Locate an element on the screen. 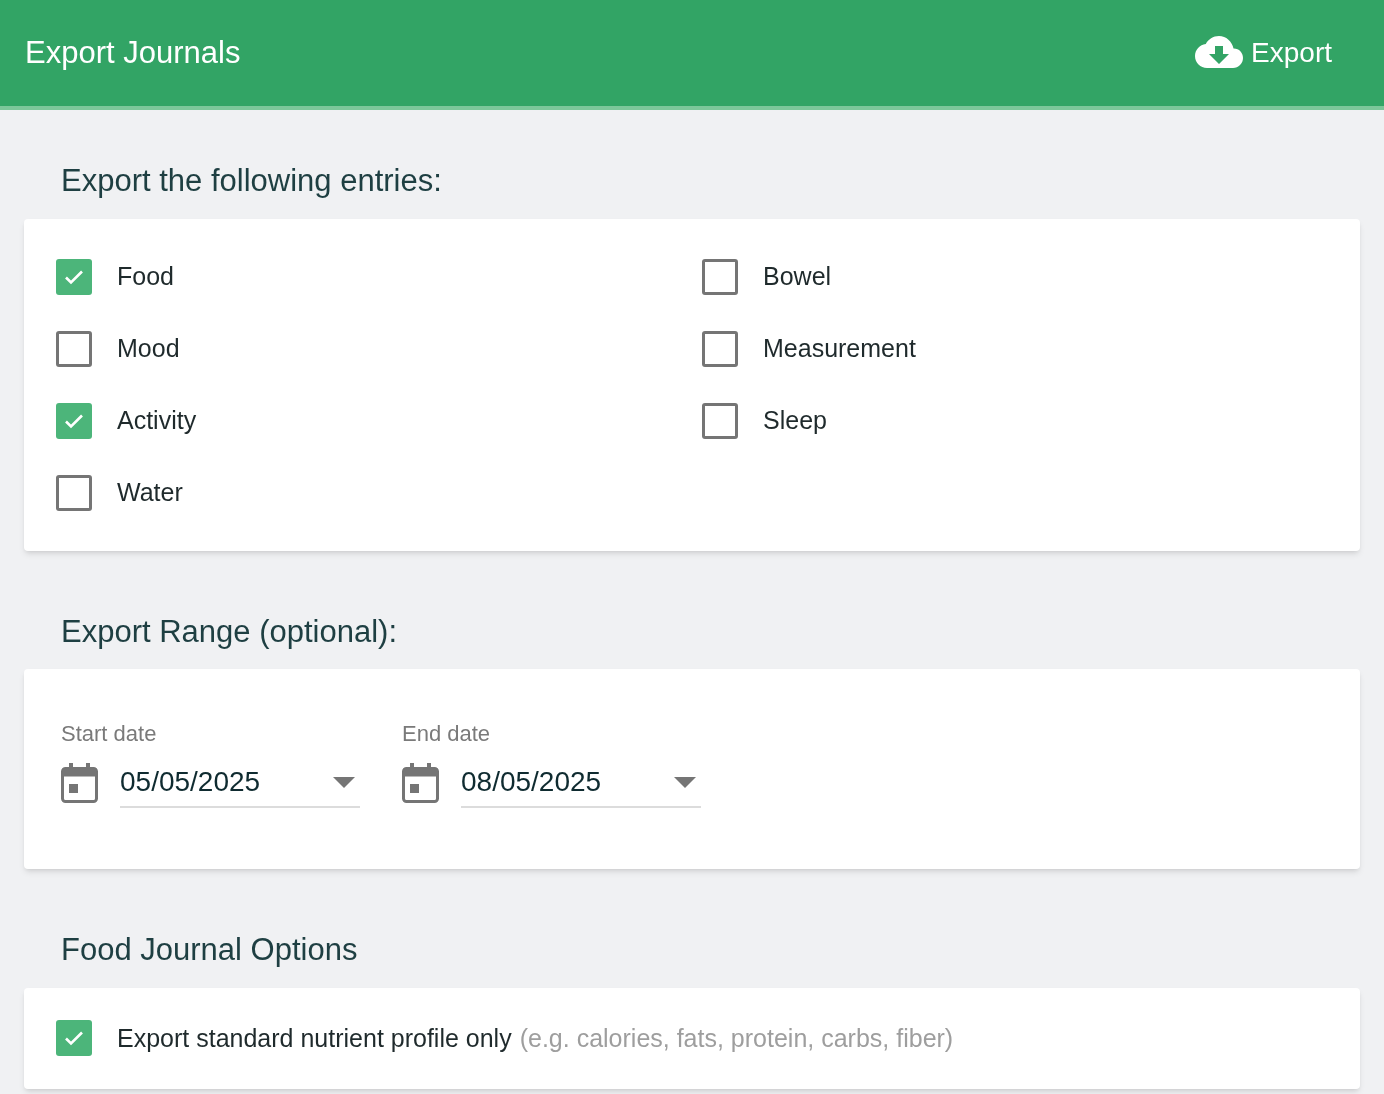 The height and width of the screenshot is (1094, 1384). option-label: Export standard nutrient profile only is located at coordinates (314, 1038).